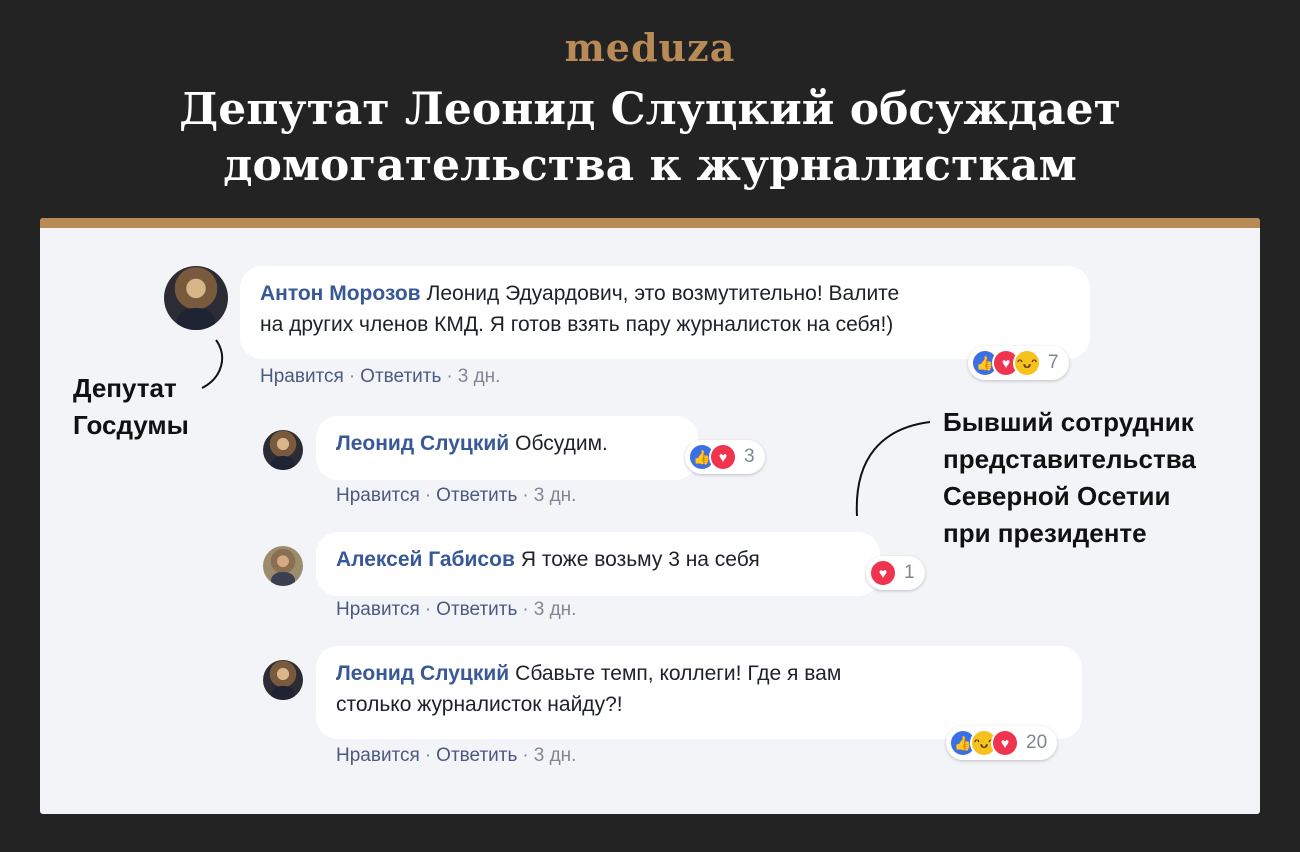  I want to click on annotation-pointer-left, so click(212, 364).